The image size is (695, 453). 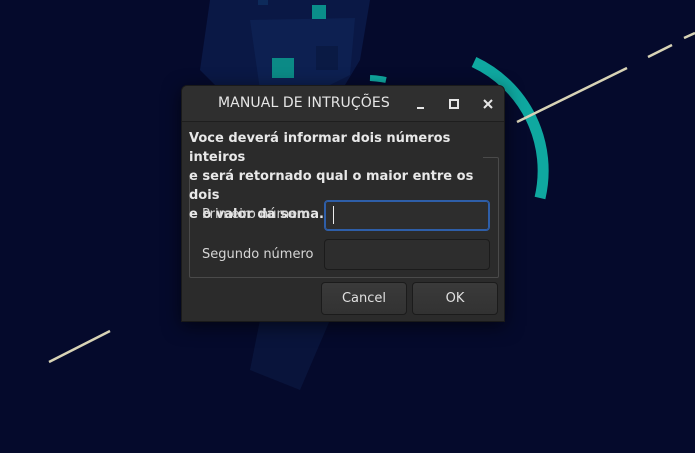 I want to click on minimize-button, so click(x=420, y=104).